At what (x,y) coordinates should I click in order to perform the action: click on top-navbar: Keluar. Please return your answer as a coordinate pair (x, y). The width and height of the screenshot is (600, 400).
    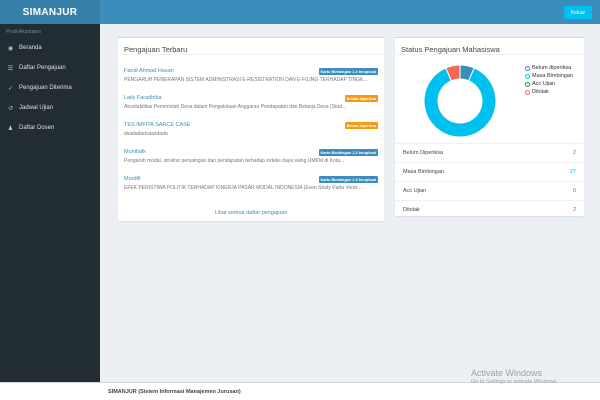
    Looking at the image, I should click on (350, 12).